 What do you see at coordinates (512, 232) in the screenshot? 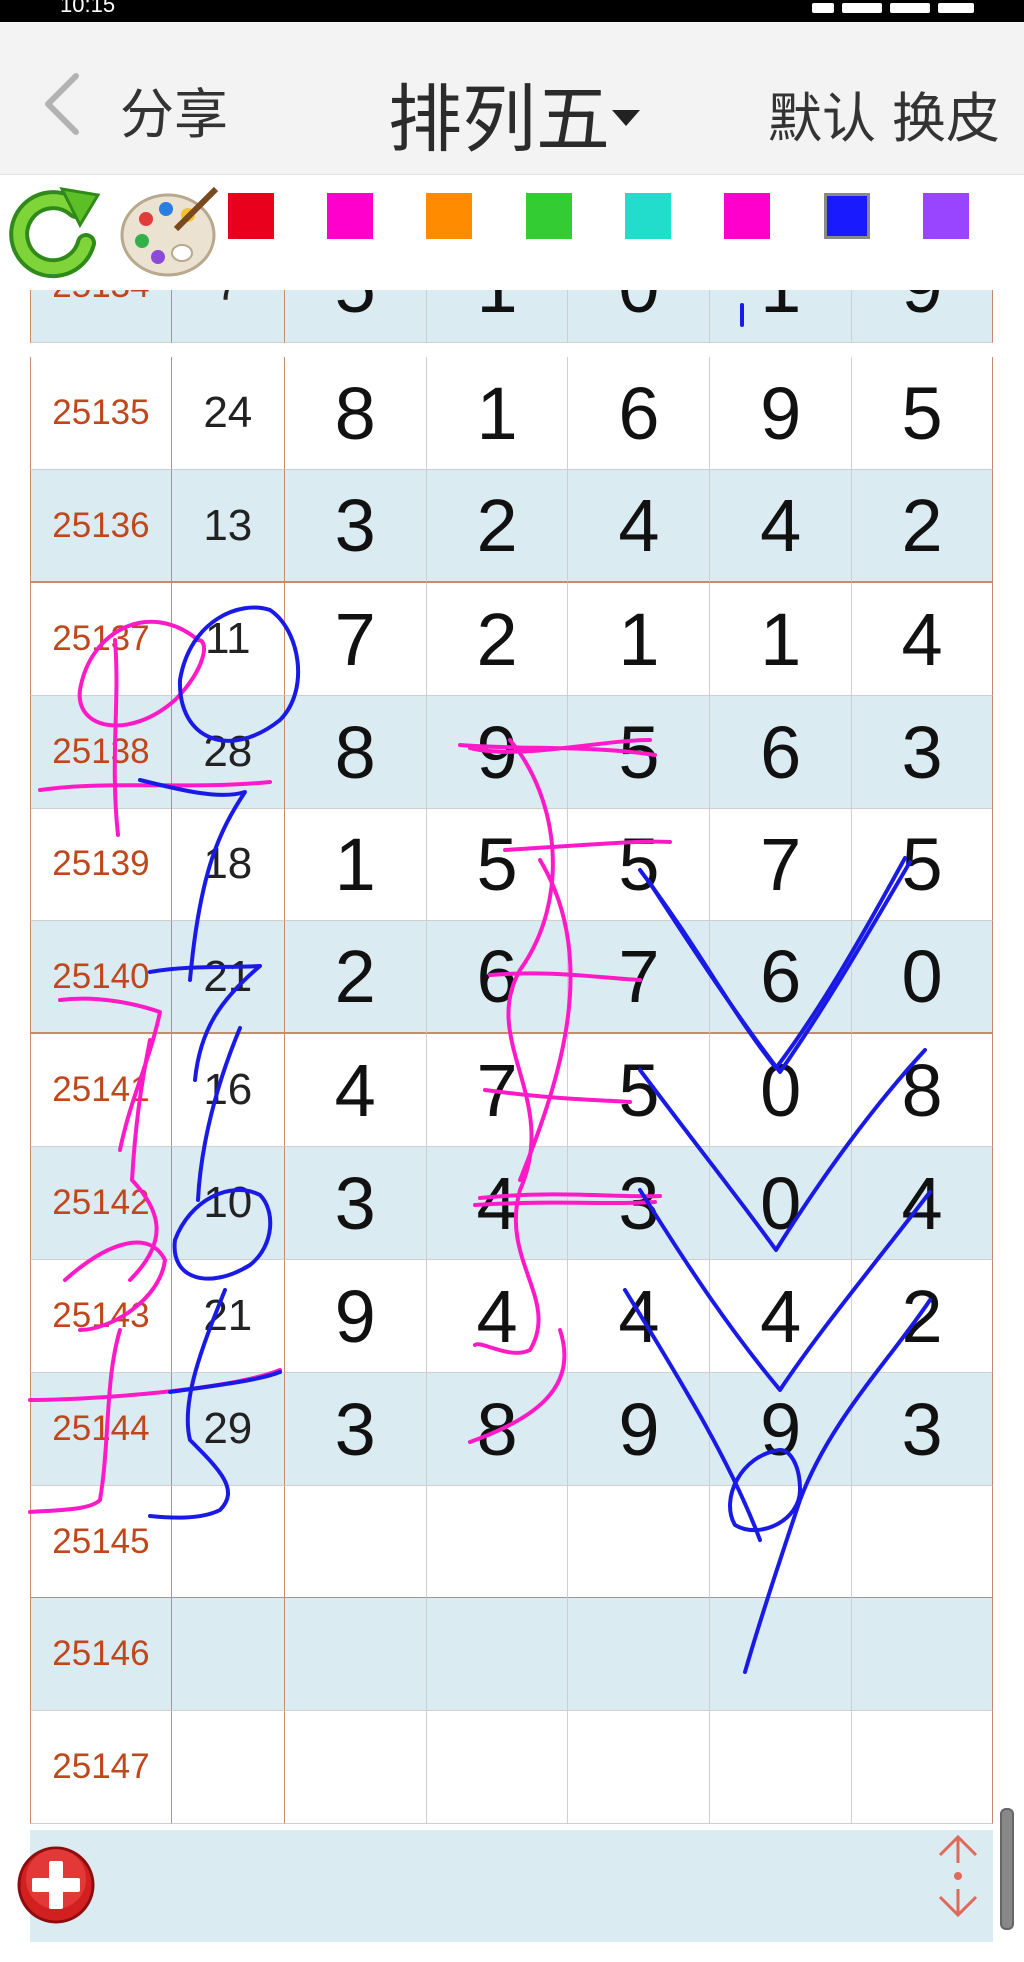
I see `drawing-toolbar` at bounding box center [512, 232].